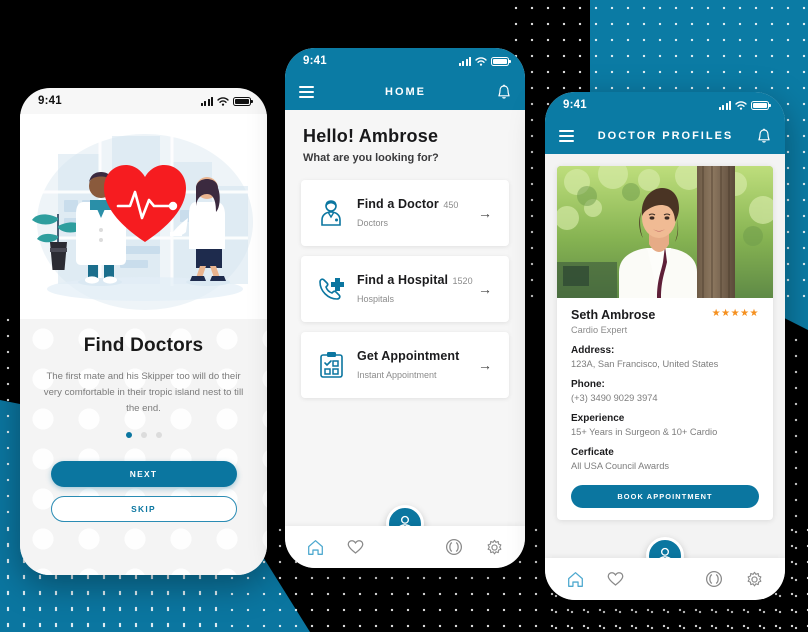  I want to click on doctor-icon, so click(331, 213).